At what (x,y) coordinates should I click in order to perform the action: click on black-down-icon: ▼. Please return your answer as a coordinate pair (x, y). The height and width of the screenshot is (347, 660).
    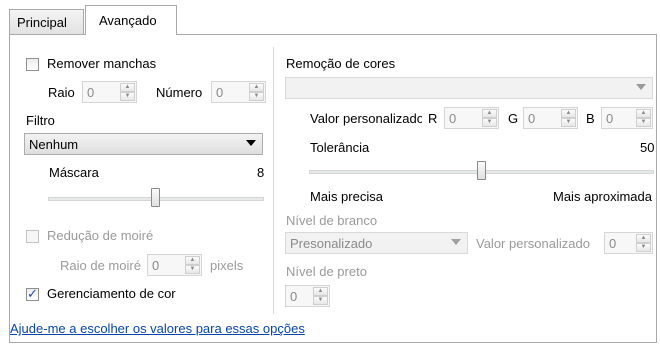
    Looking at the image, I should click on (320, 300).